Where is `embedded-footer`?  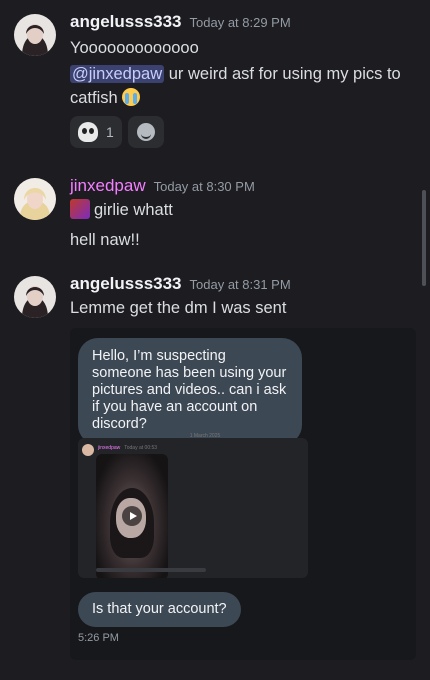
embedded-footer is located at coordinates (151, 570).